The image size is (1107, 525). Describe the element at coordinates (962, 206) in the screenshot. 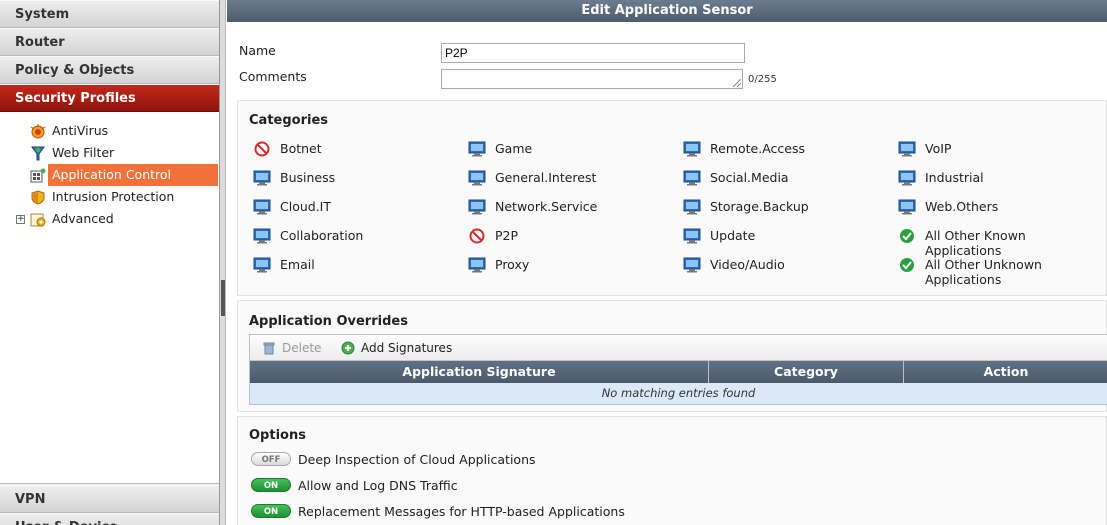

I see `category-label: Web.Others` at that location.